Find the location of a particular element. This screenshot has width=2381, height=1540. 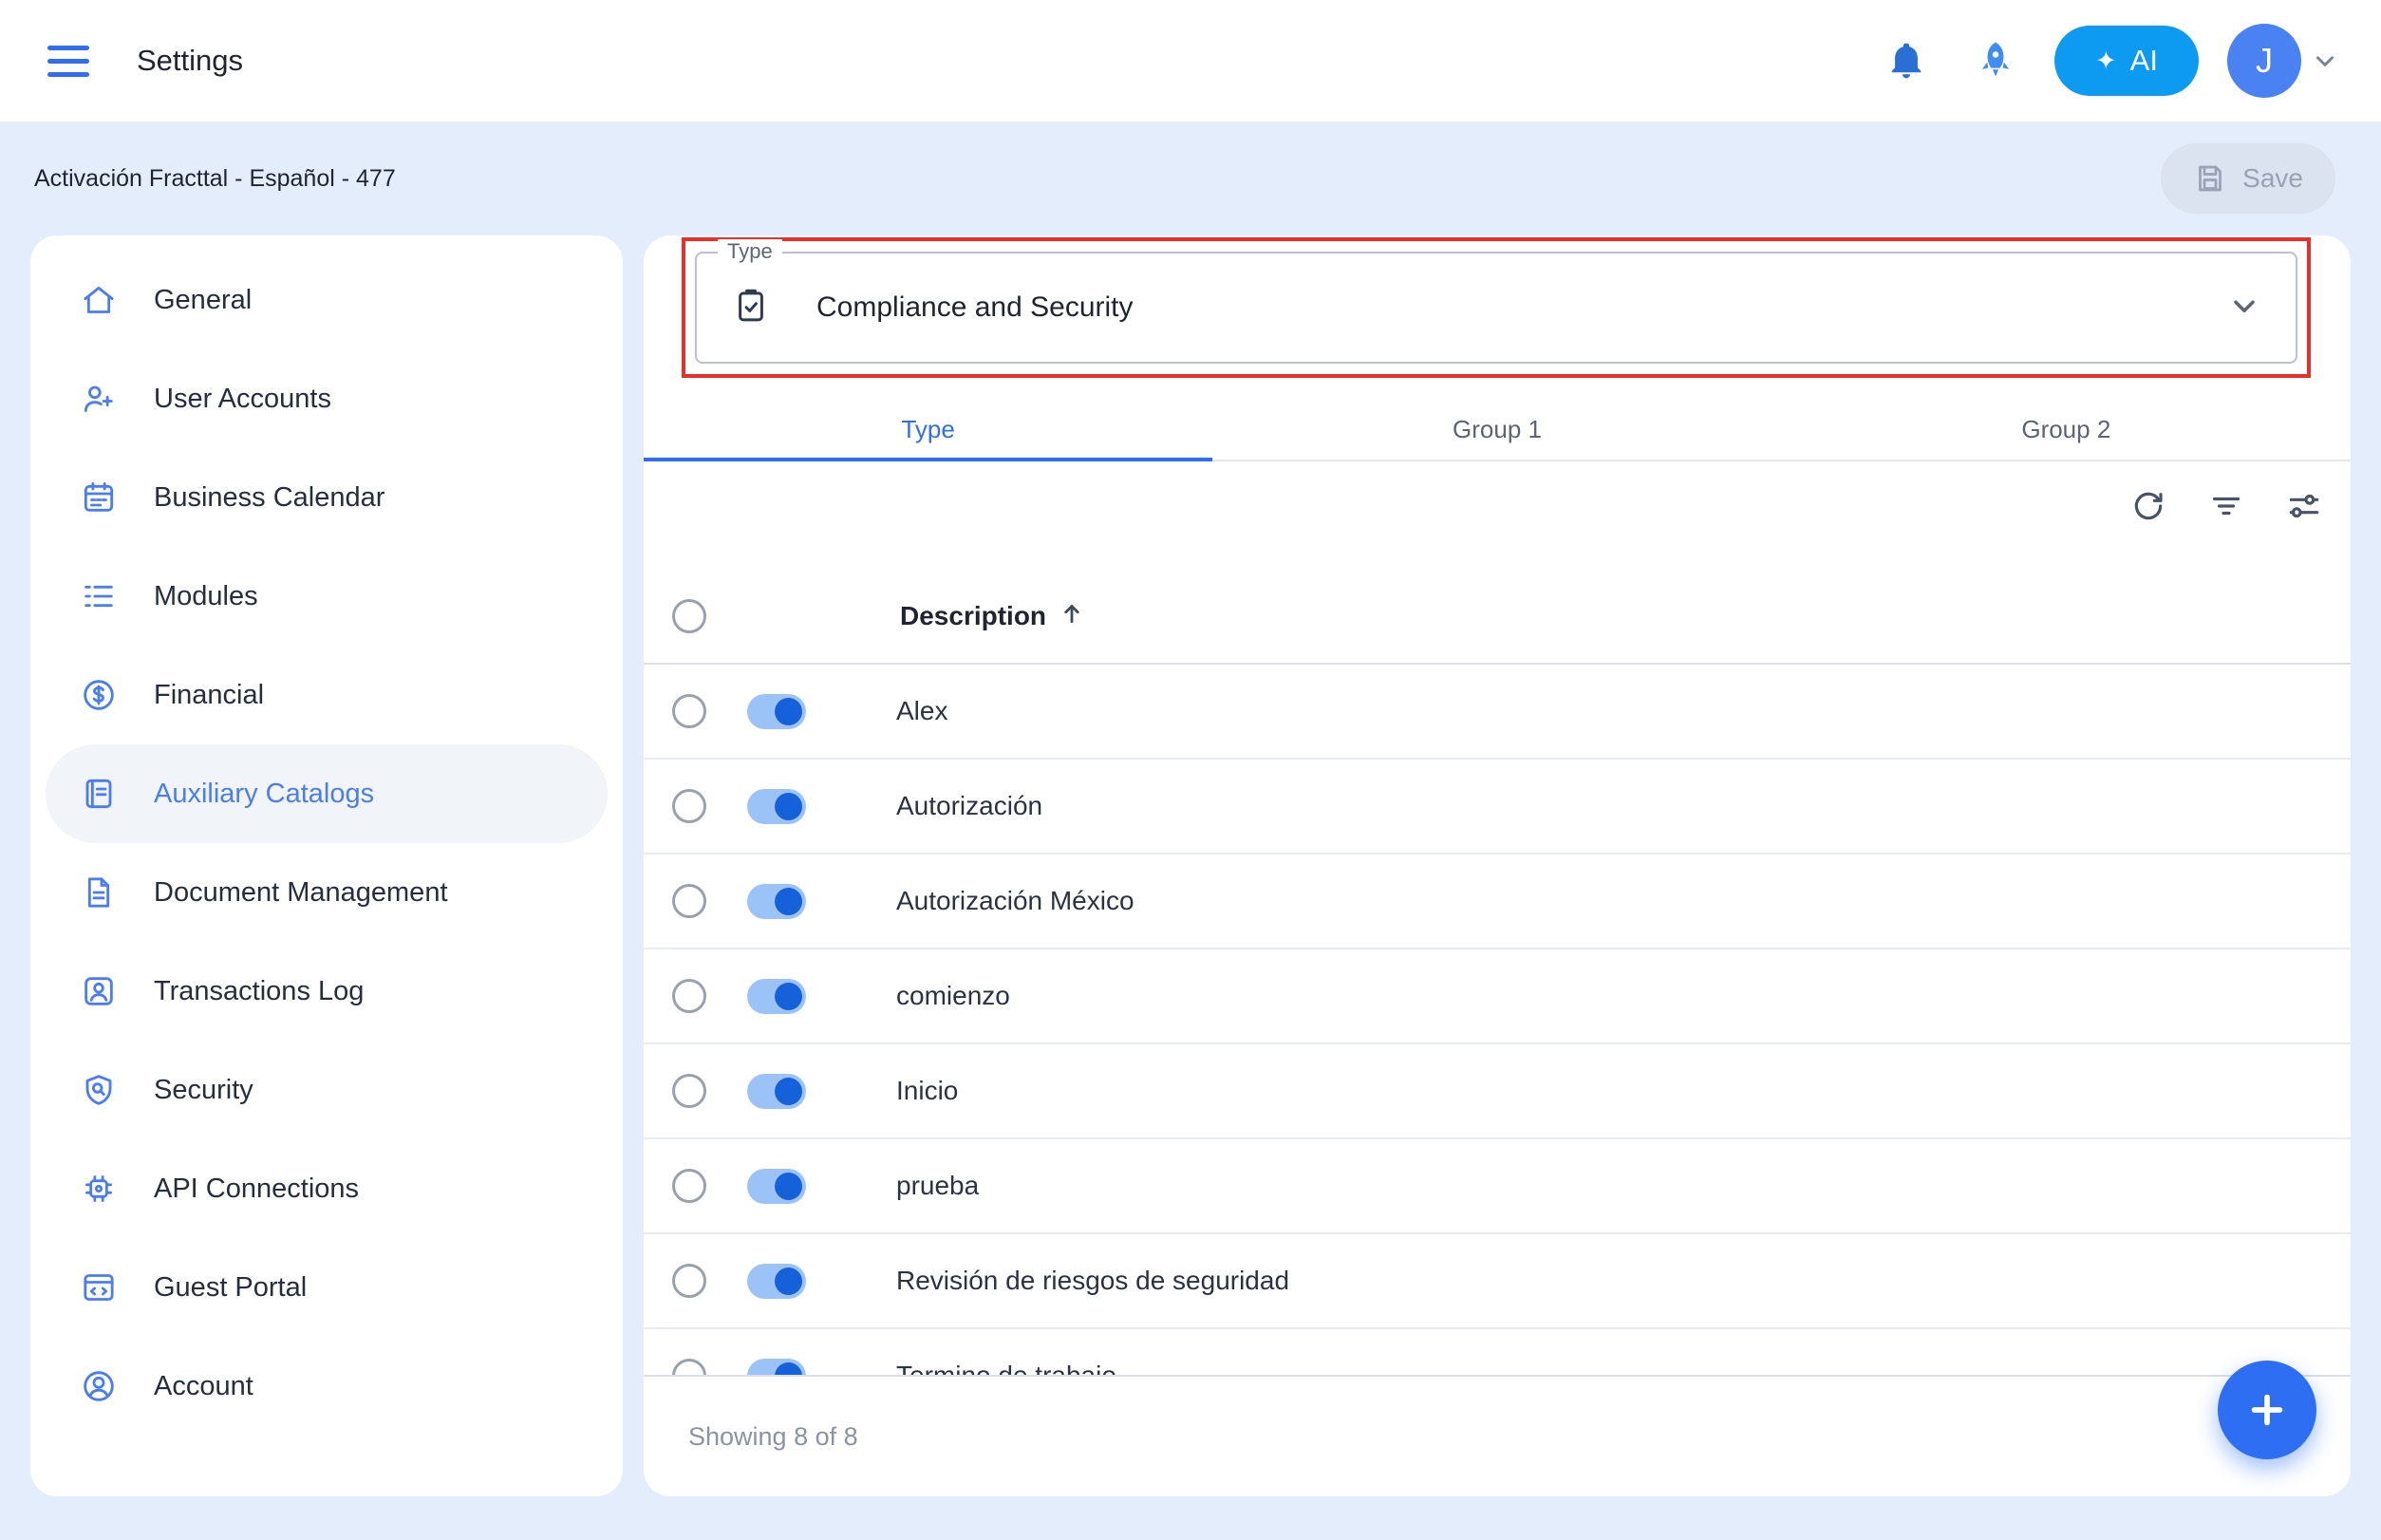

table-row: Autorización is located at coordinates (1497, 808).